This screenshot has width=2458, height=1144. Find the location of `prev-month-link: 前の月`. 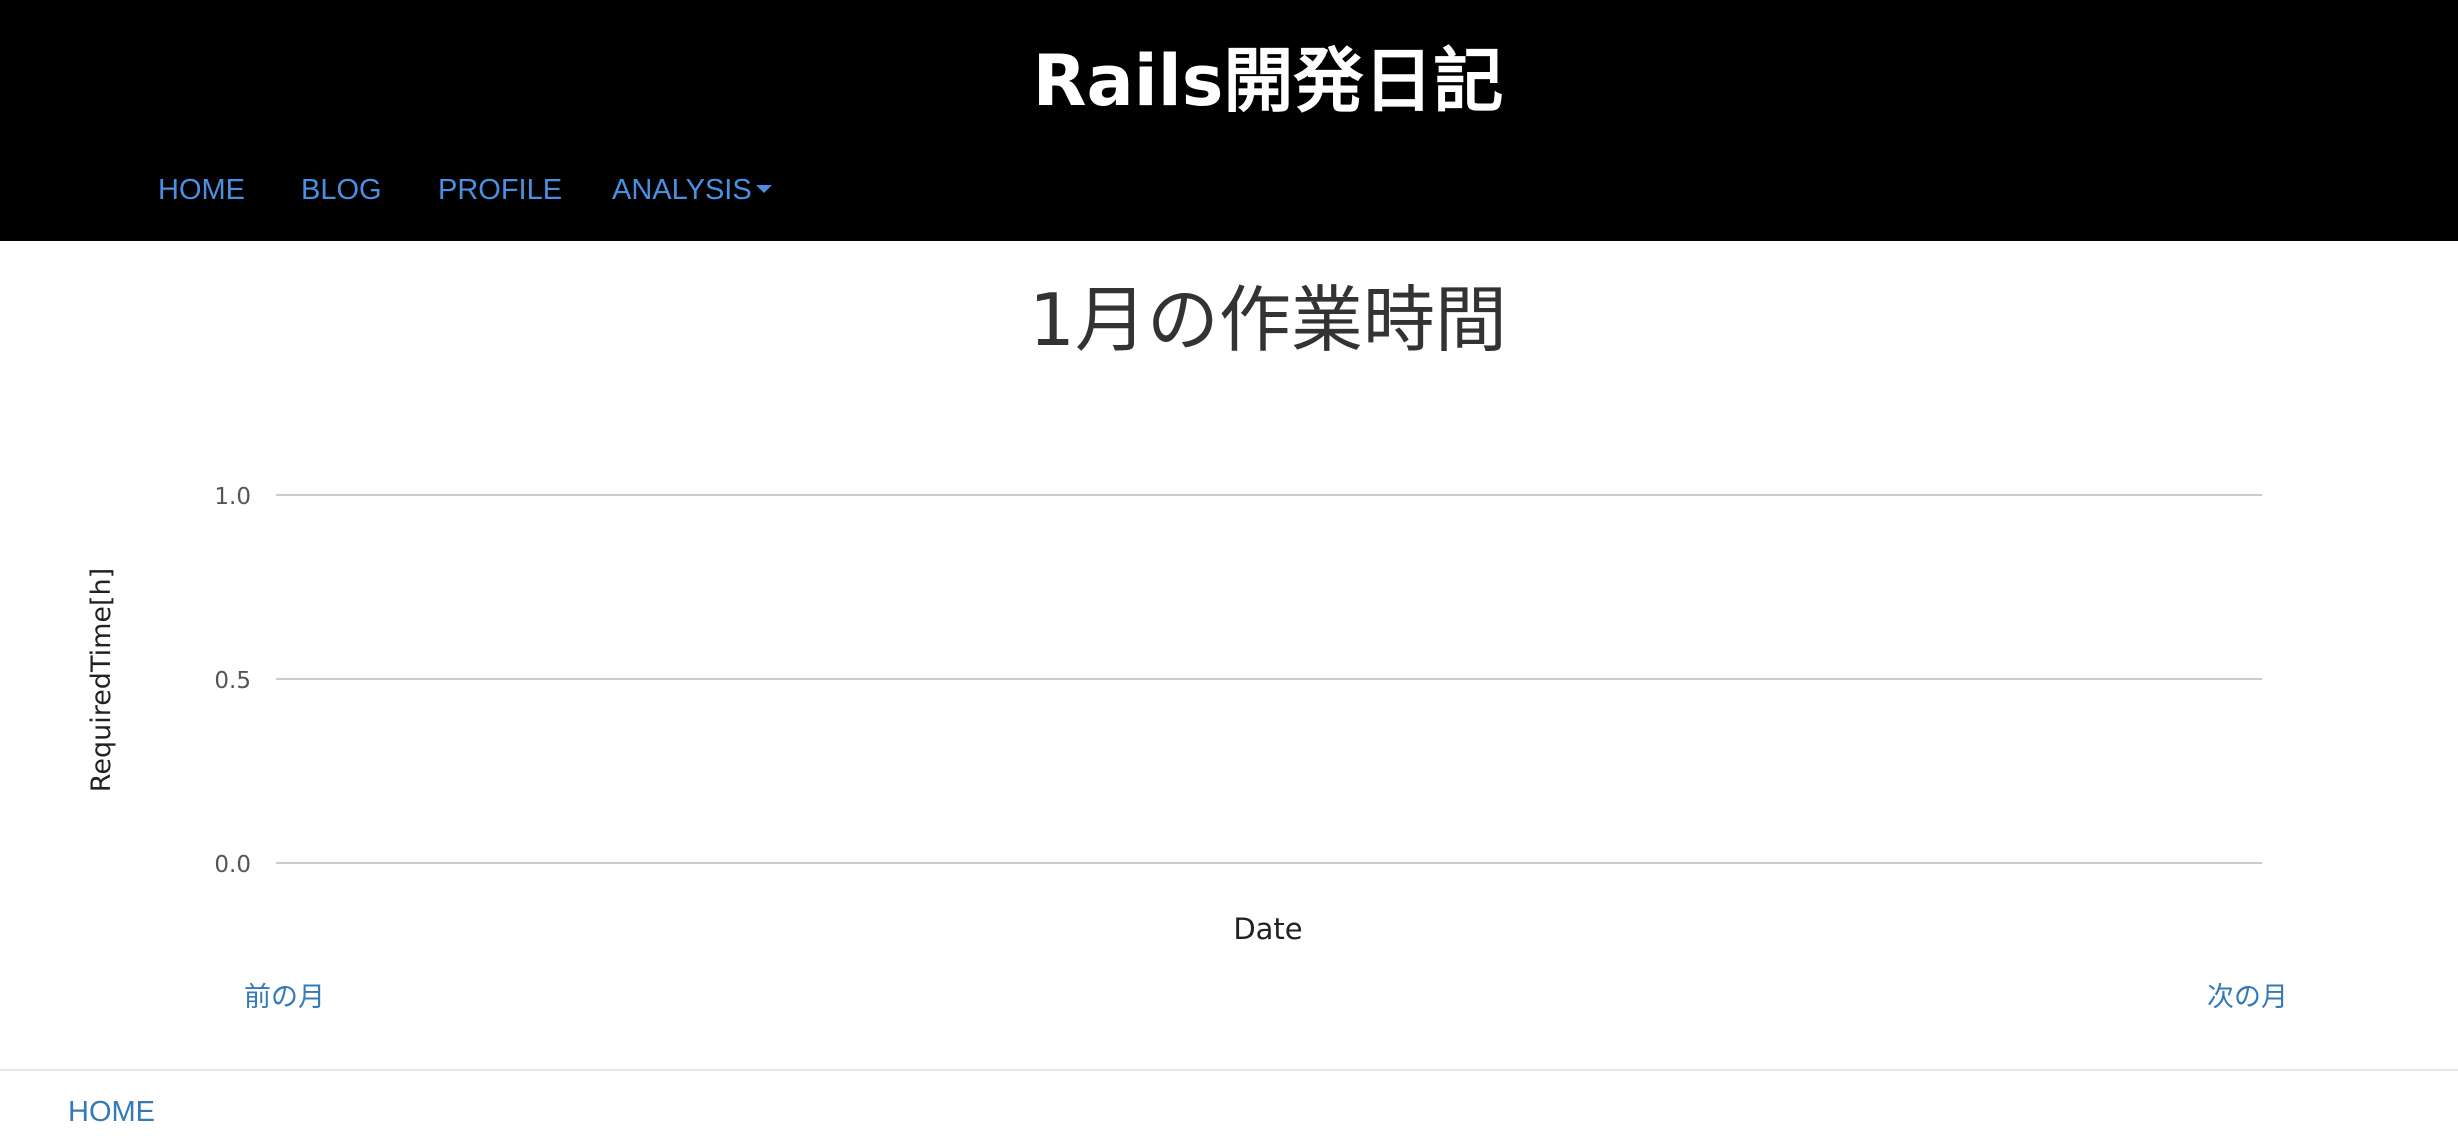

prev-month-link: 前の月 is located at coordinates (284, 998).